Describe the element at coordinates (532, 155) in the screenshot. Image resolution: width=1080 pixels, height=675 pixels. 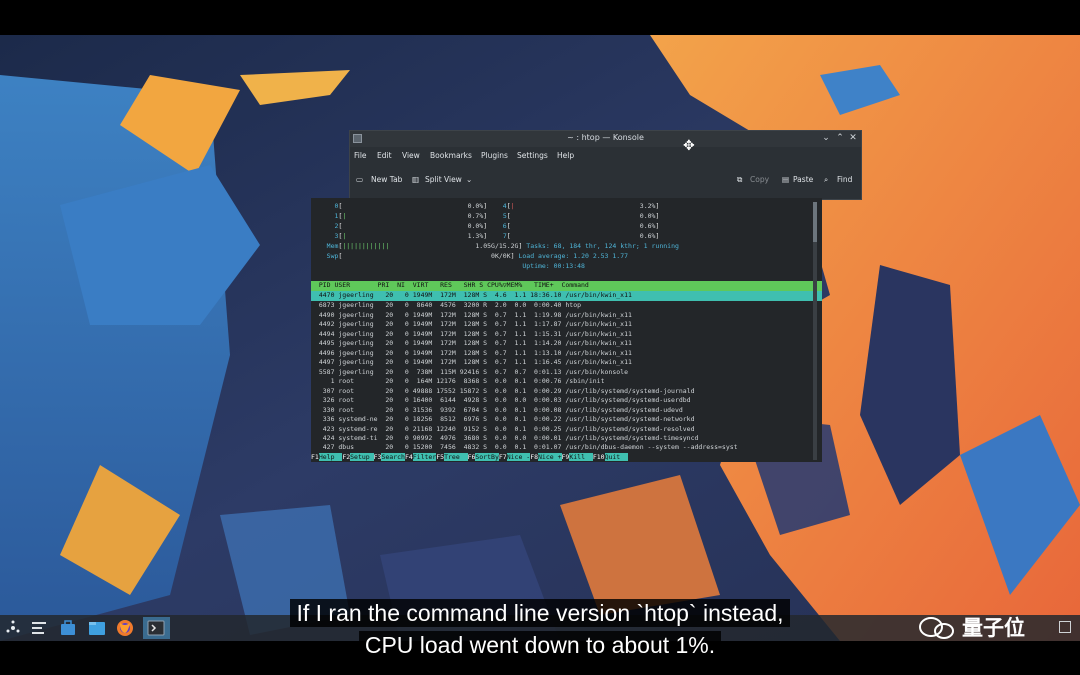
I see `menu-settings: Settings` at that location.